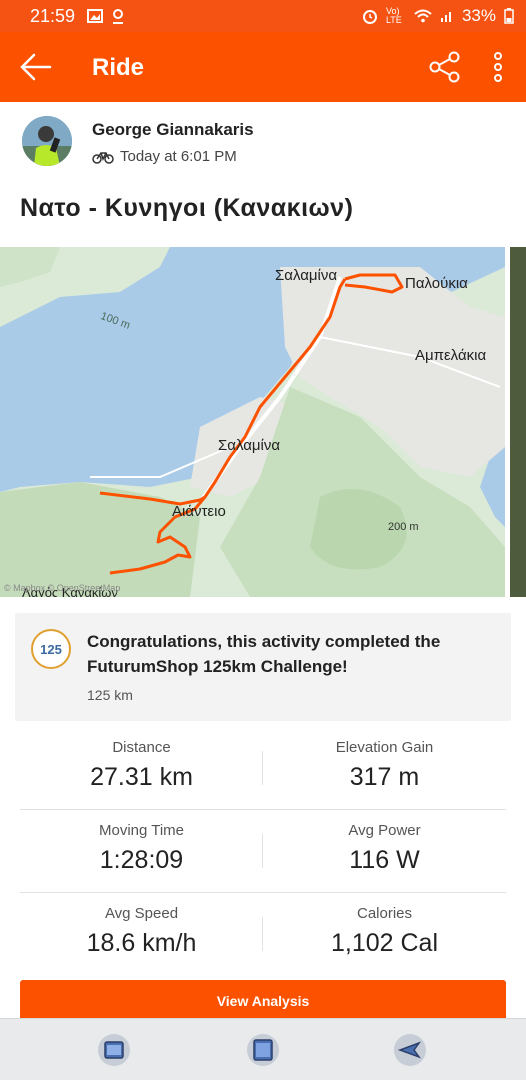 The width and height of the screenshot is (526, 1080). I want to click on notification-icon, so click(118, 16).